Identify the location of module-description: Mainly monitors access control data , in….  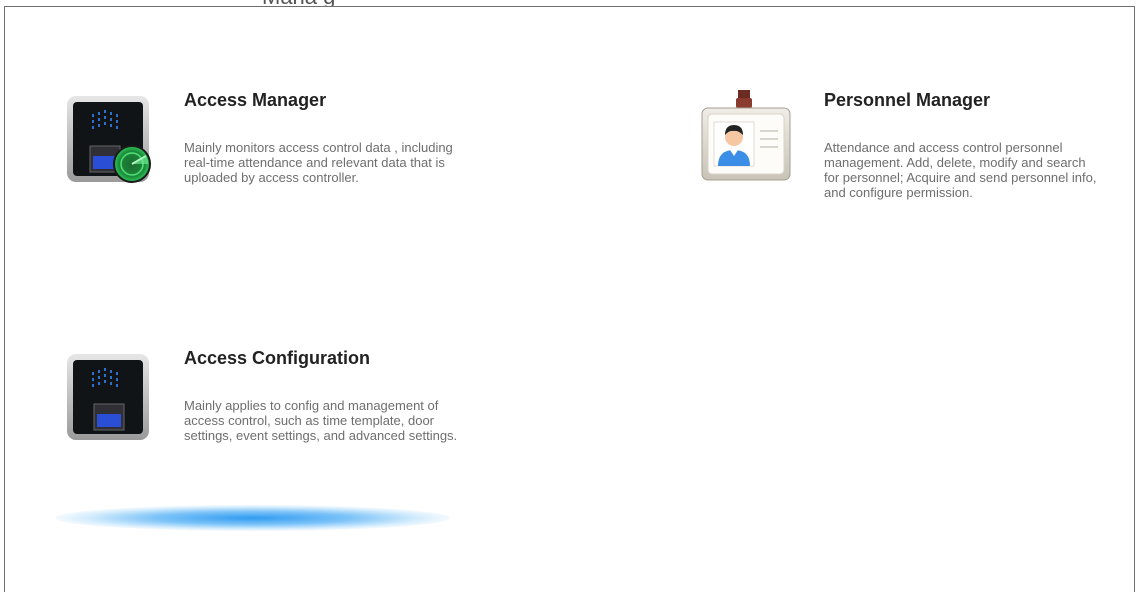
(318, 162).